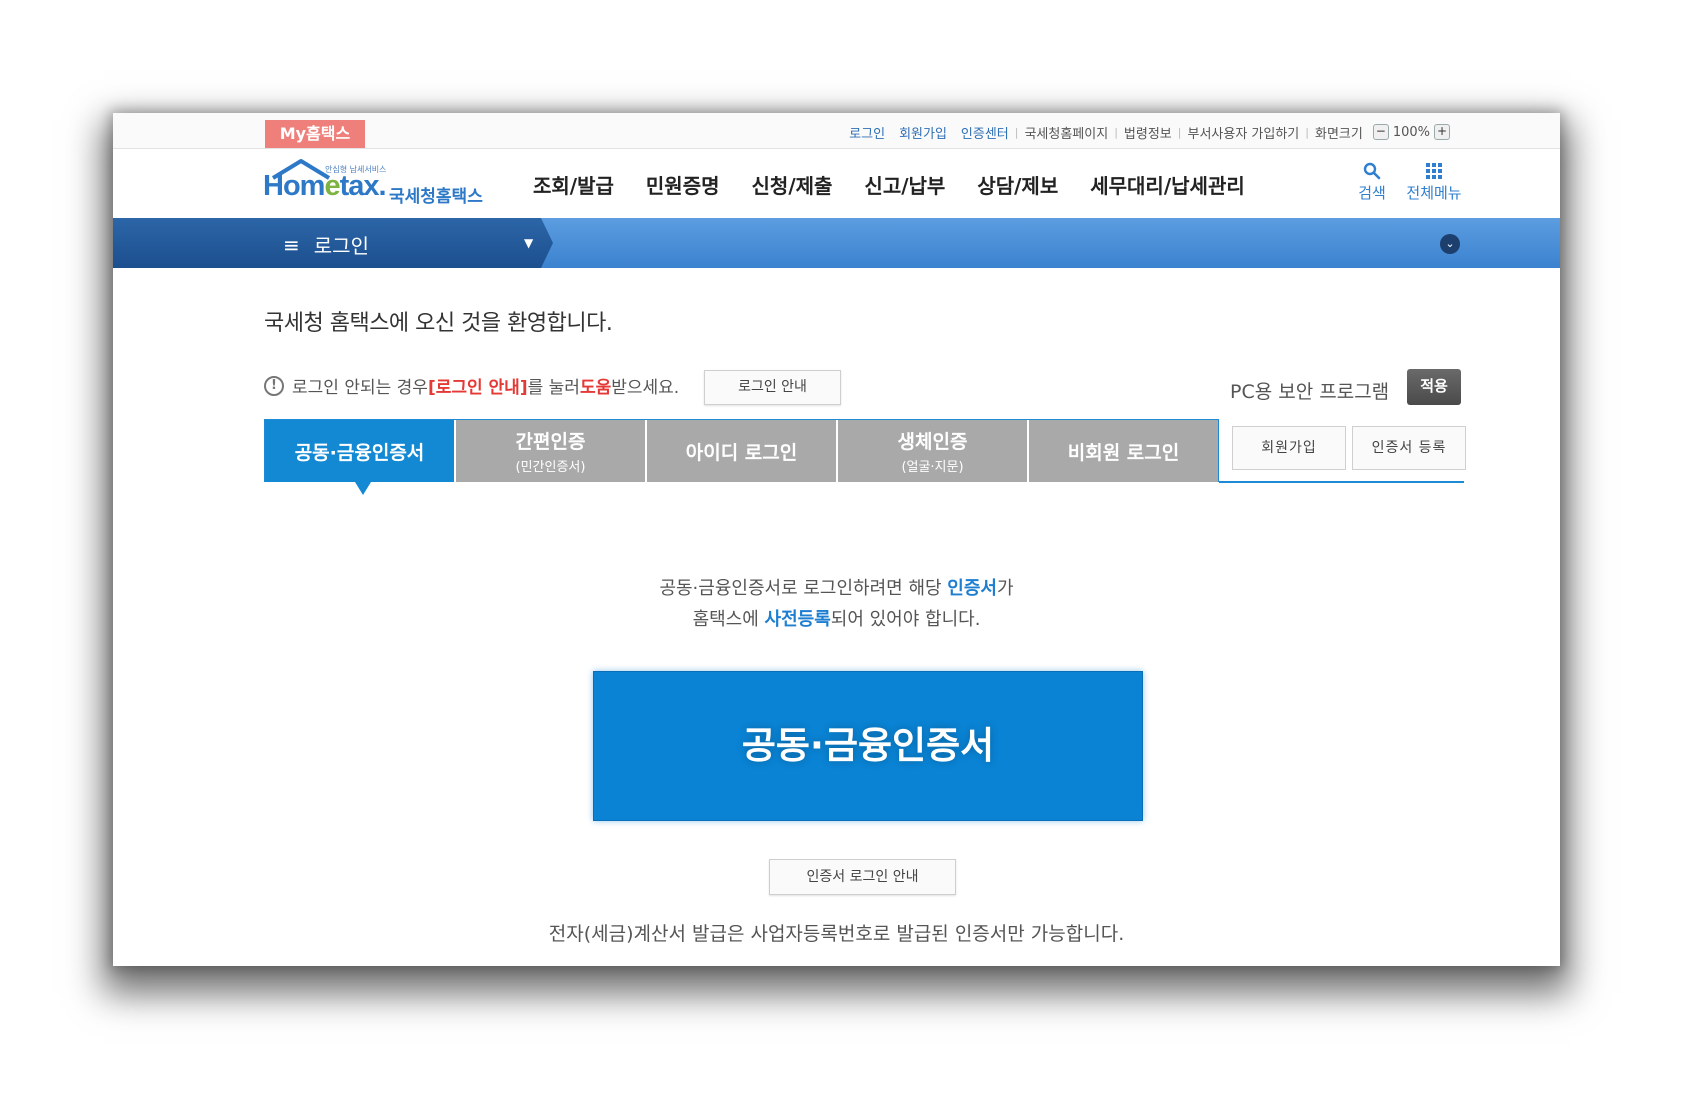 This screenshot has width=1703, height=1110. What do you see at coordinates (291, 244) in the screenshot?
I see `menu-icon: ≡` at bounding box center [291, 244].